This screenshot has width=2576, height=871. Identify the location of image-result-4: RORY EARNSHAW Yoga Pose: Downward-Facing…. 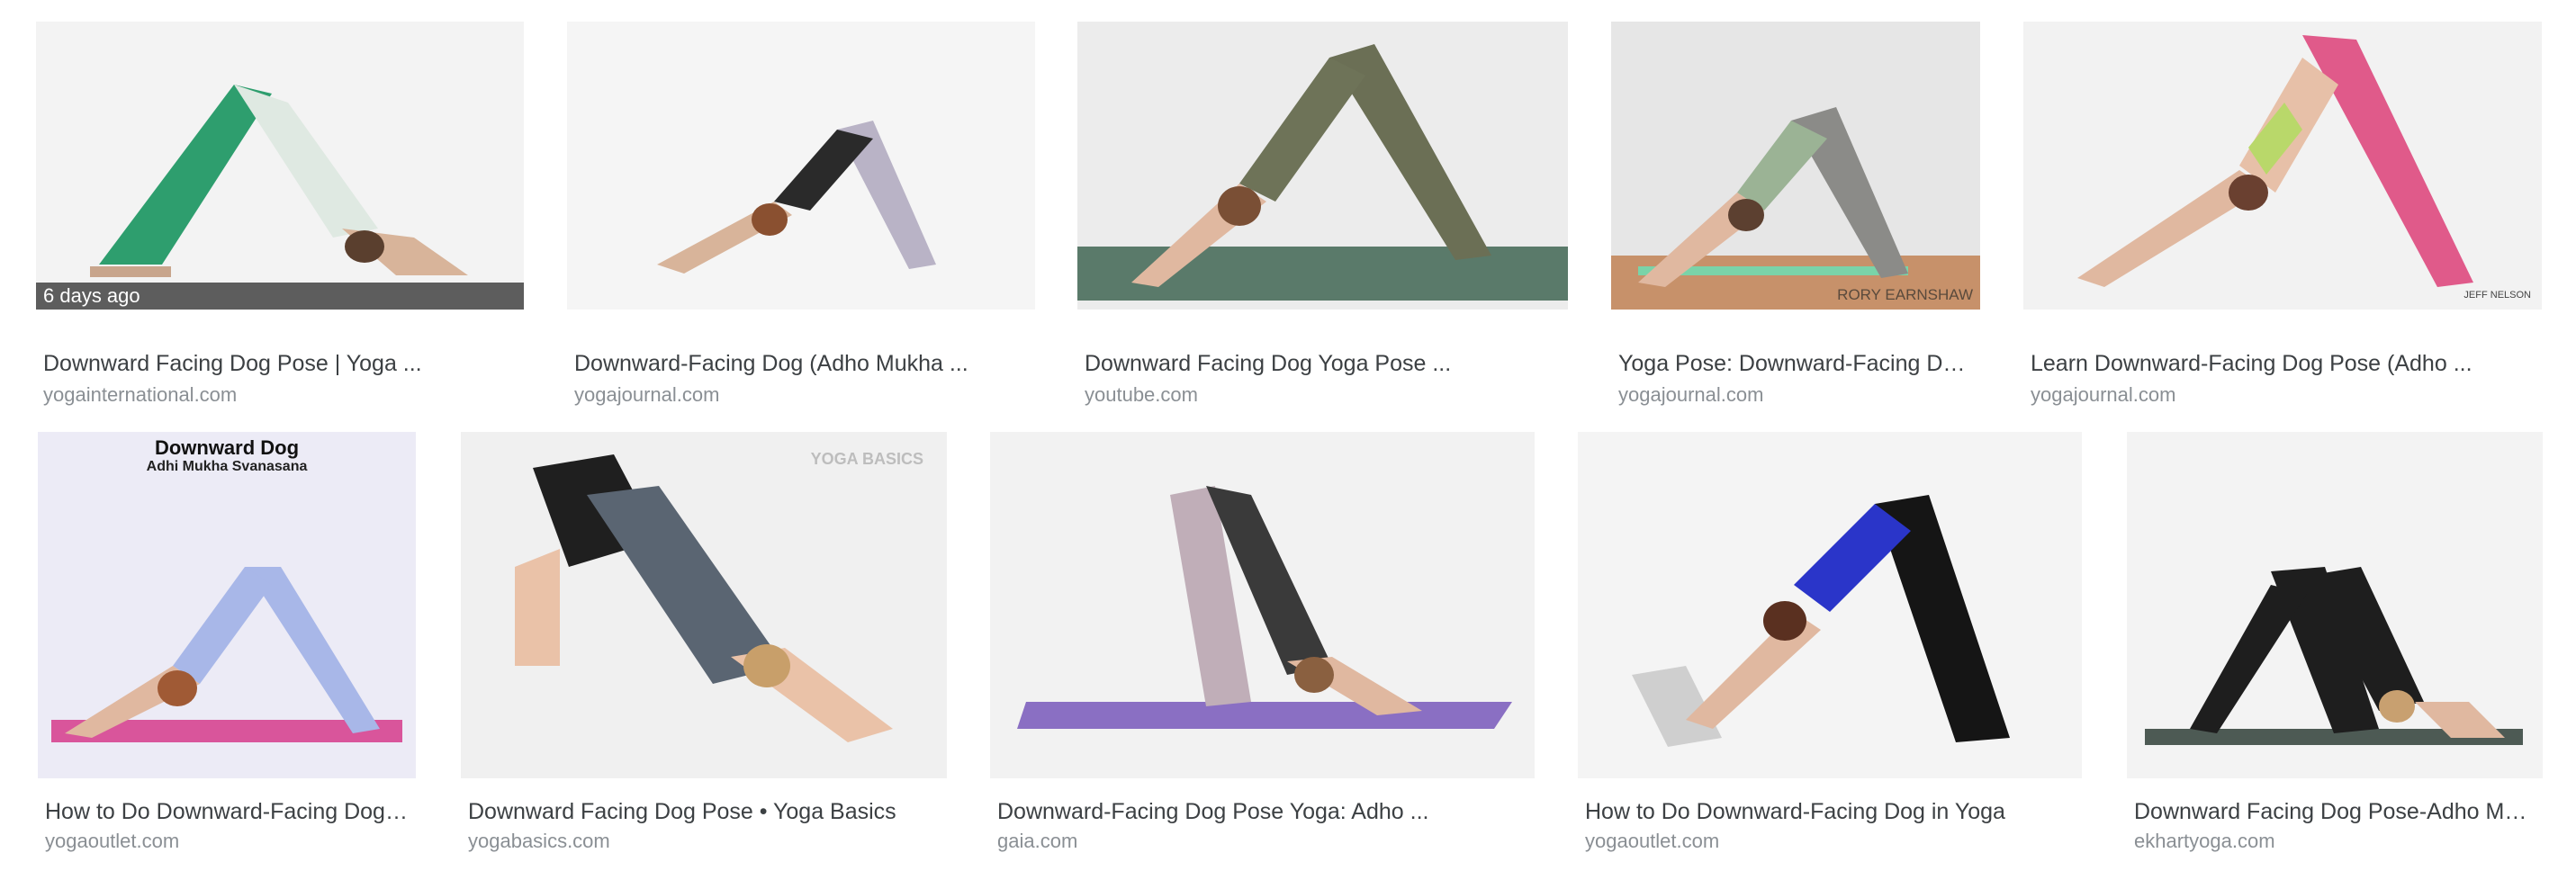
(1795, 214).